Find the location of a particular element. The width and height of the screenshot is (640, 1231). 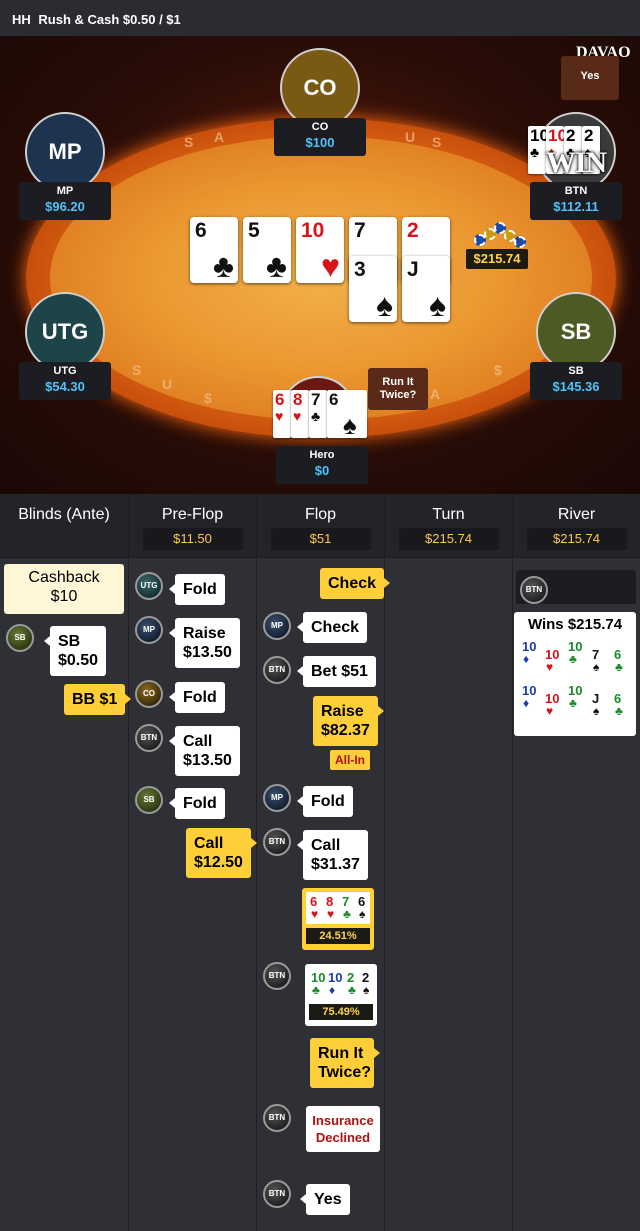

cashback-badge: Cashback $10 is located at coordinates (64, 589).